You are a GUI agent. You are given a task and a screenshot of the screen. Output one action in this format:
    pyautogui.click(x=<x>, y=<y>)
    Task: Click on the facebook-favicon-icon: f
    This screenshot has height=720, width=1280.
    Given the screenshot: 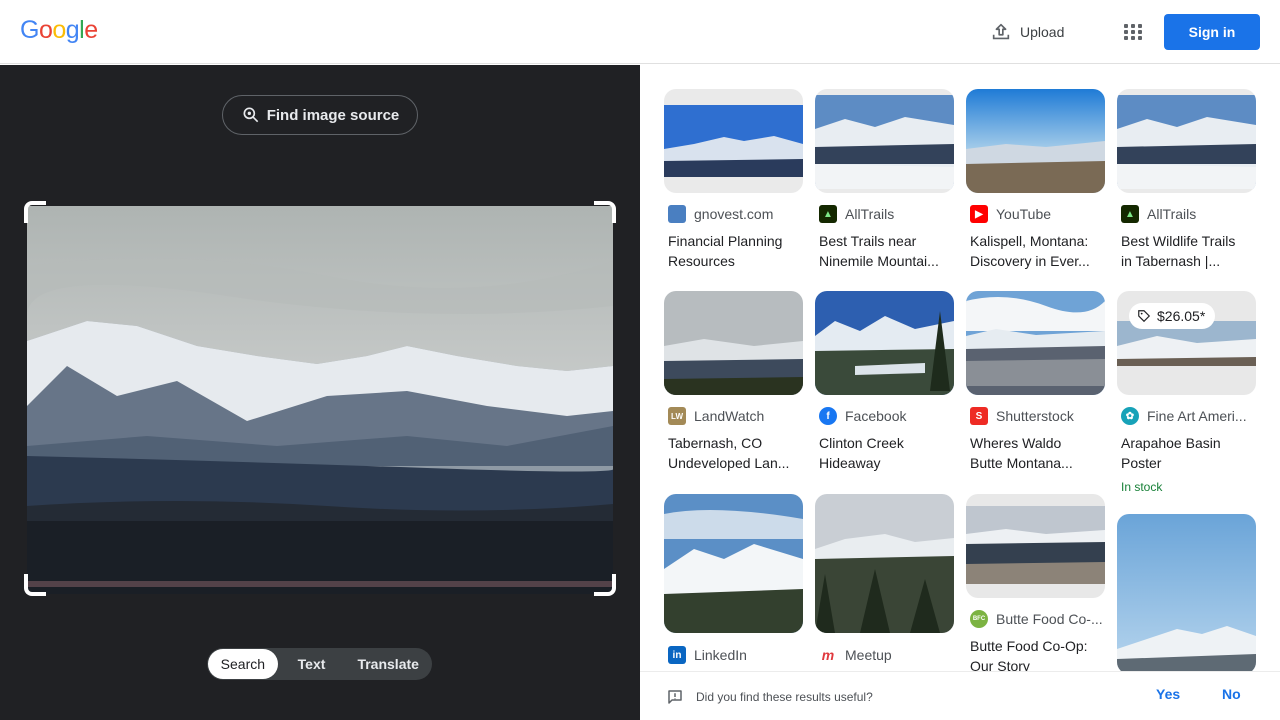 What is the action you would take?
    pyautogui.click(x=828, y=416)
    